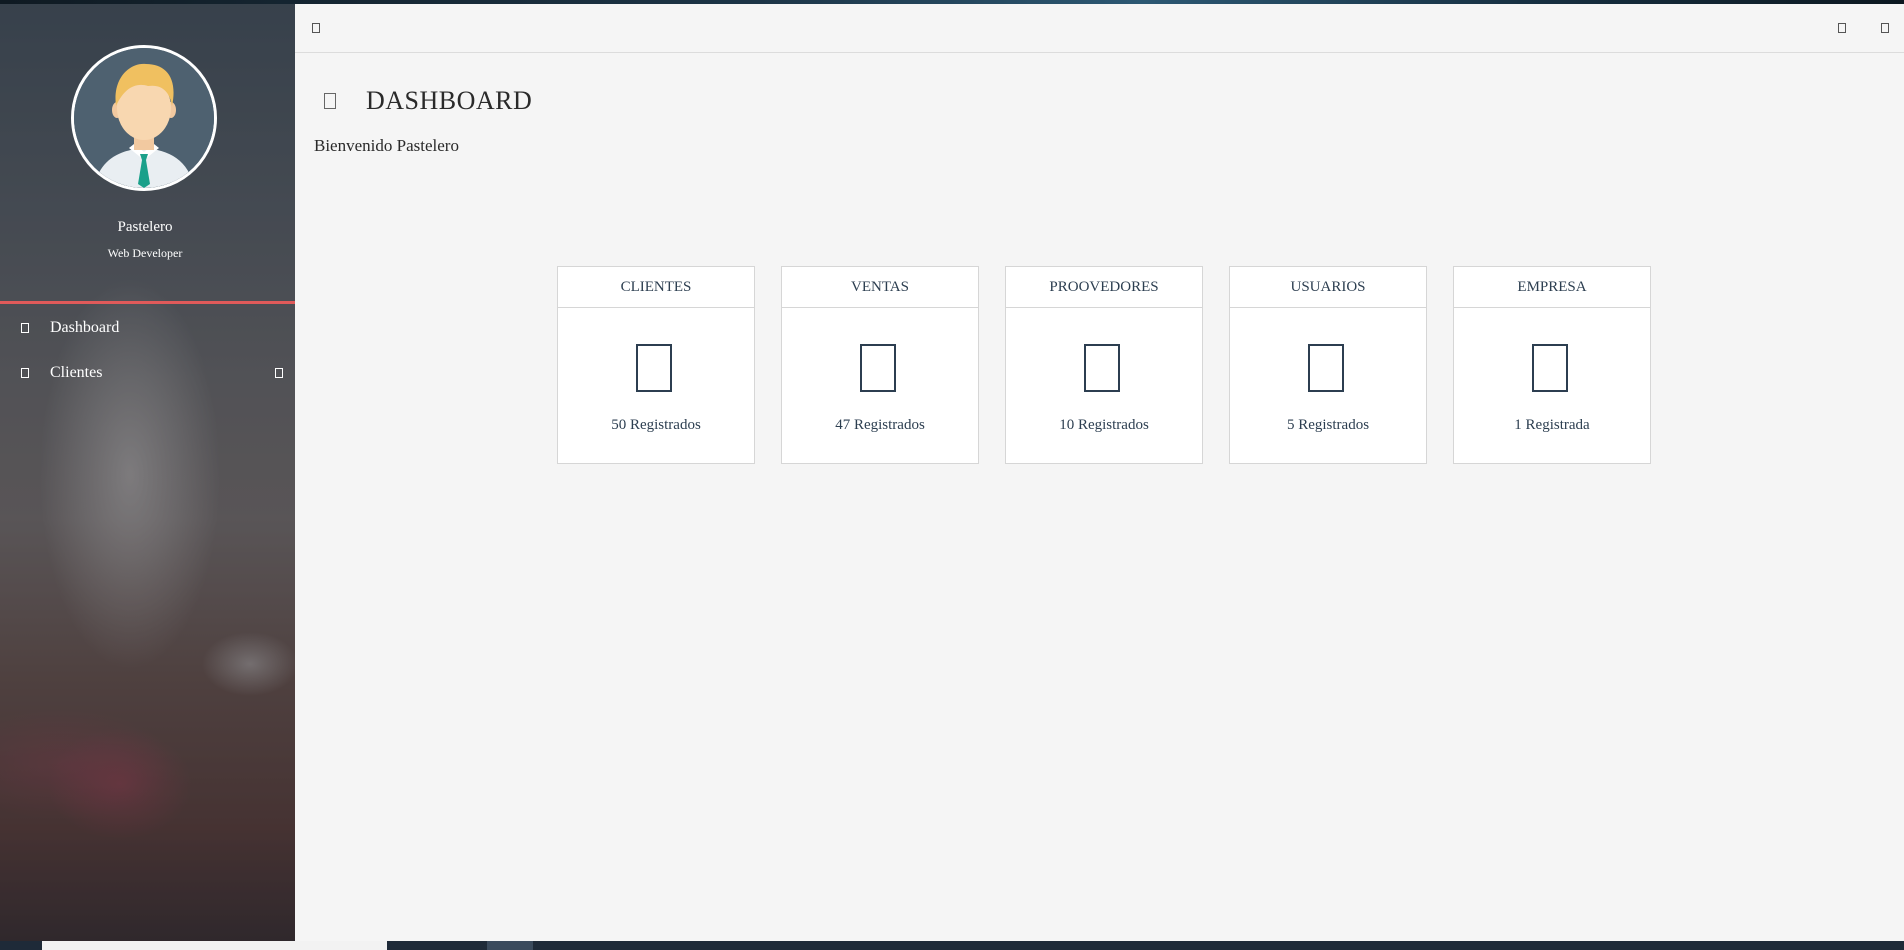 This screenshot has height=950, width=1904. I want to click on taskbar-search-area, so click(214, 945).